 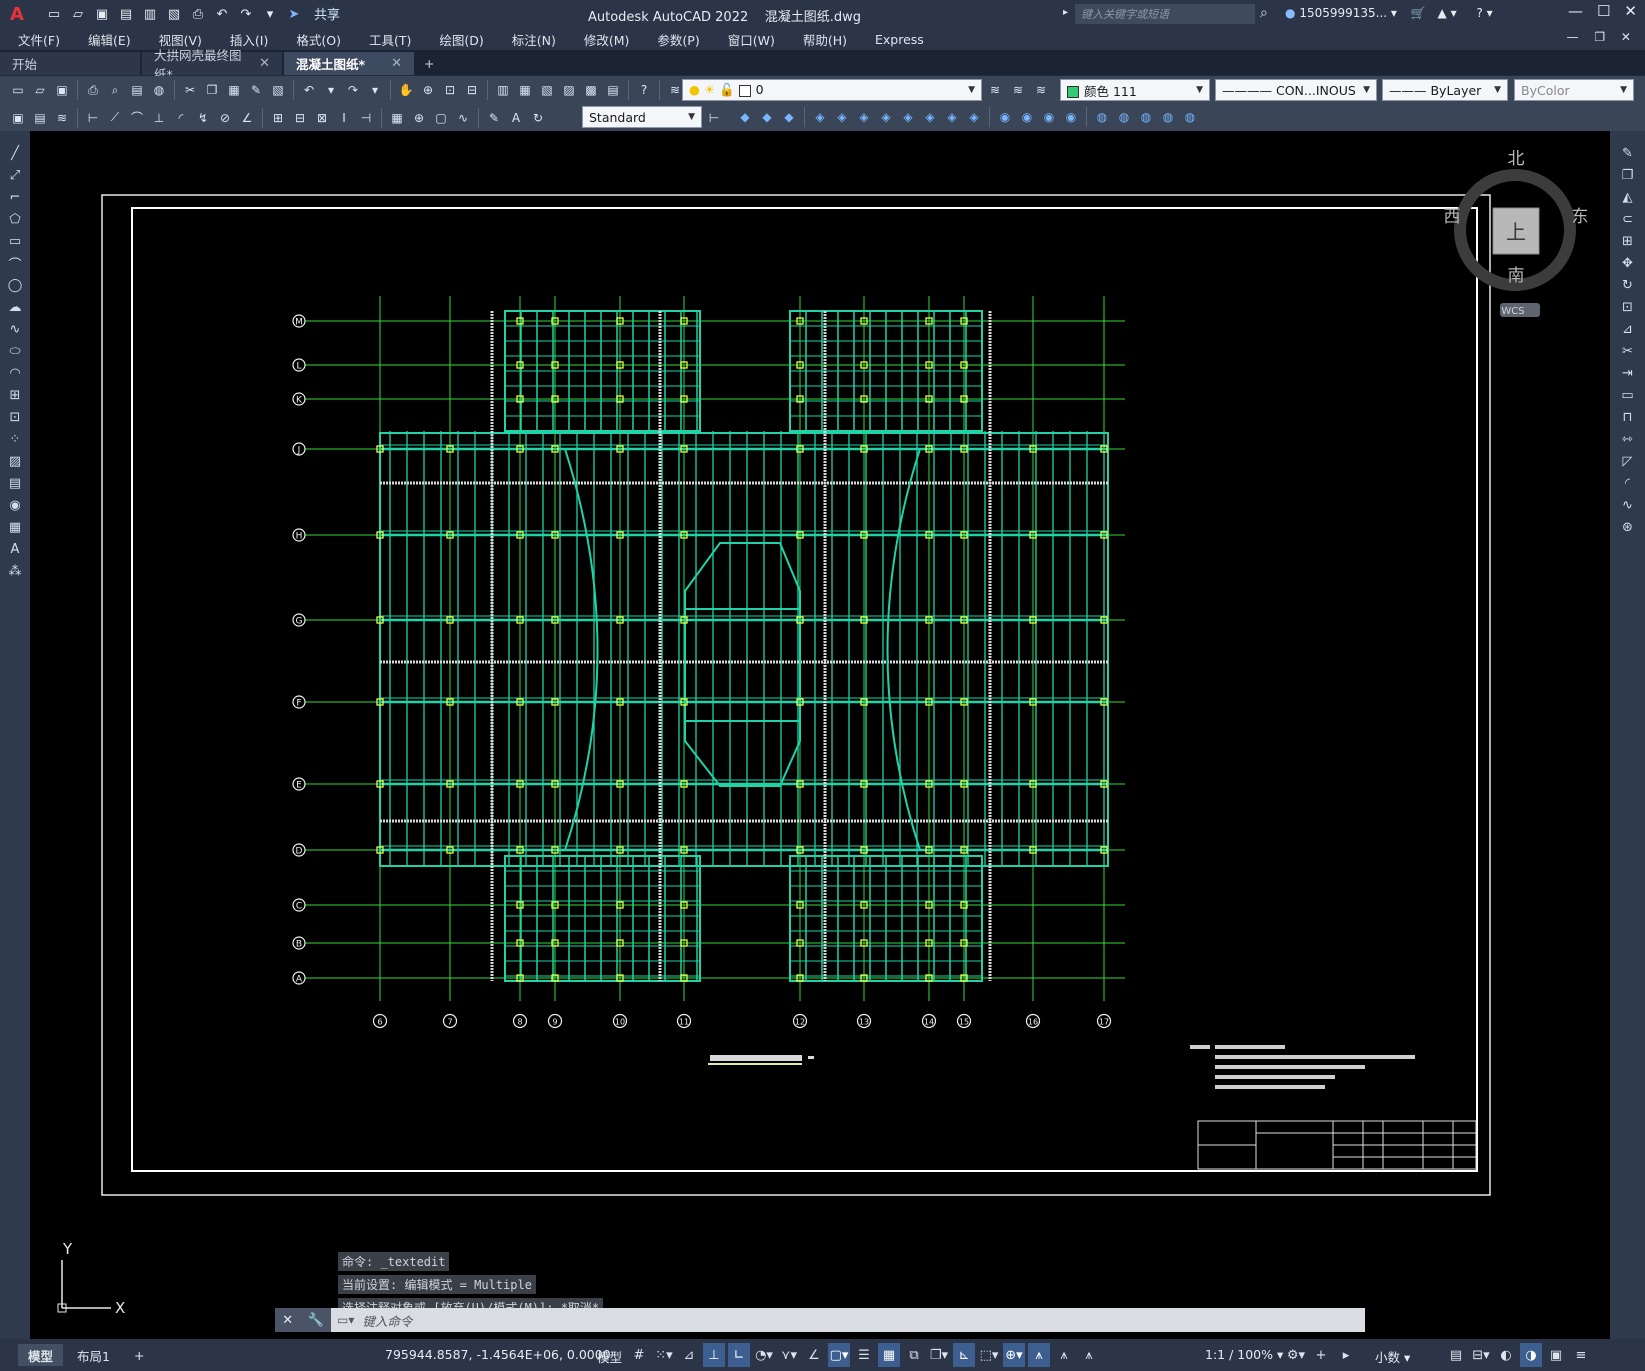 What do you see at coordinates (139, 1355) in the screenshot?
I see `add-layout-button: +` at bounding box center [139, 1355].